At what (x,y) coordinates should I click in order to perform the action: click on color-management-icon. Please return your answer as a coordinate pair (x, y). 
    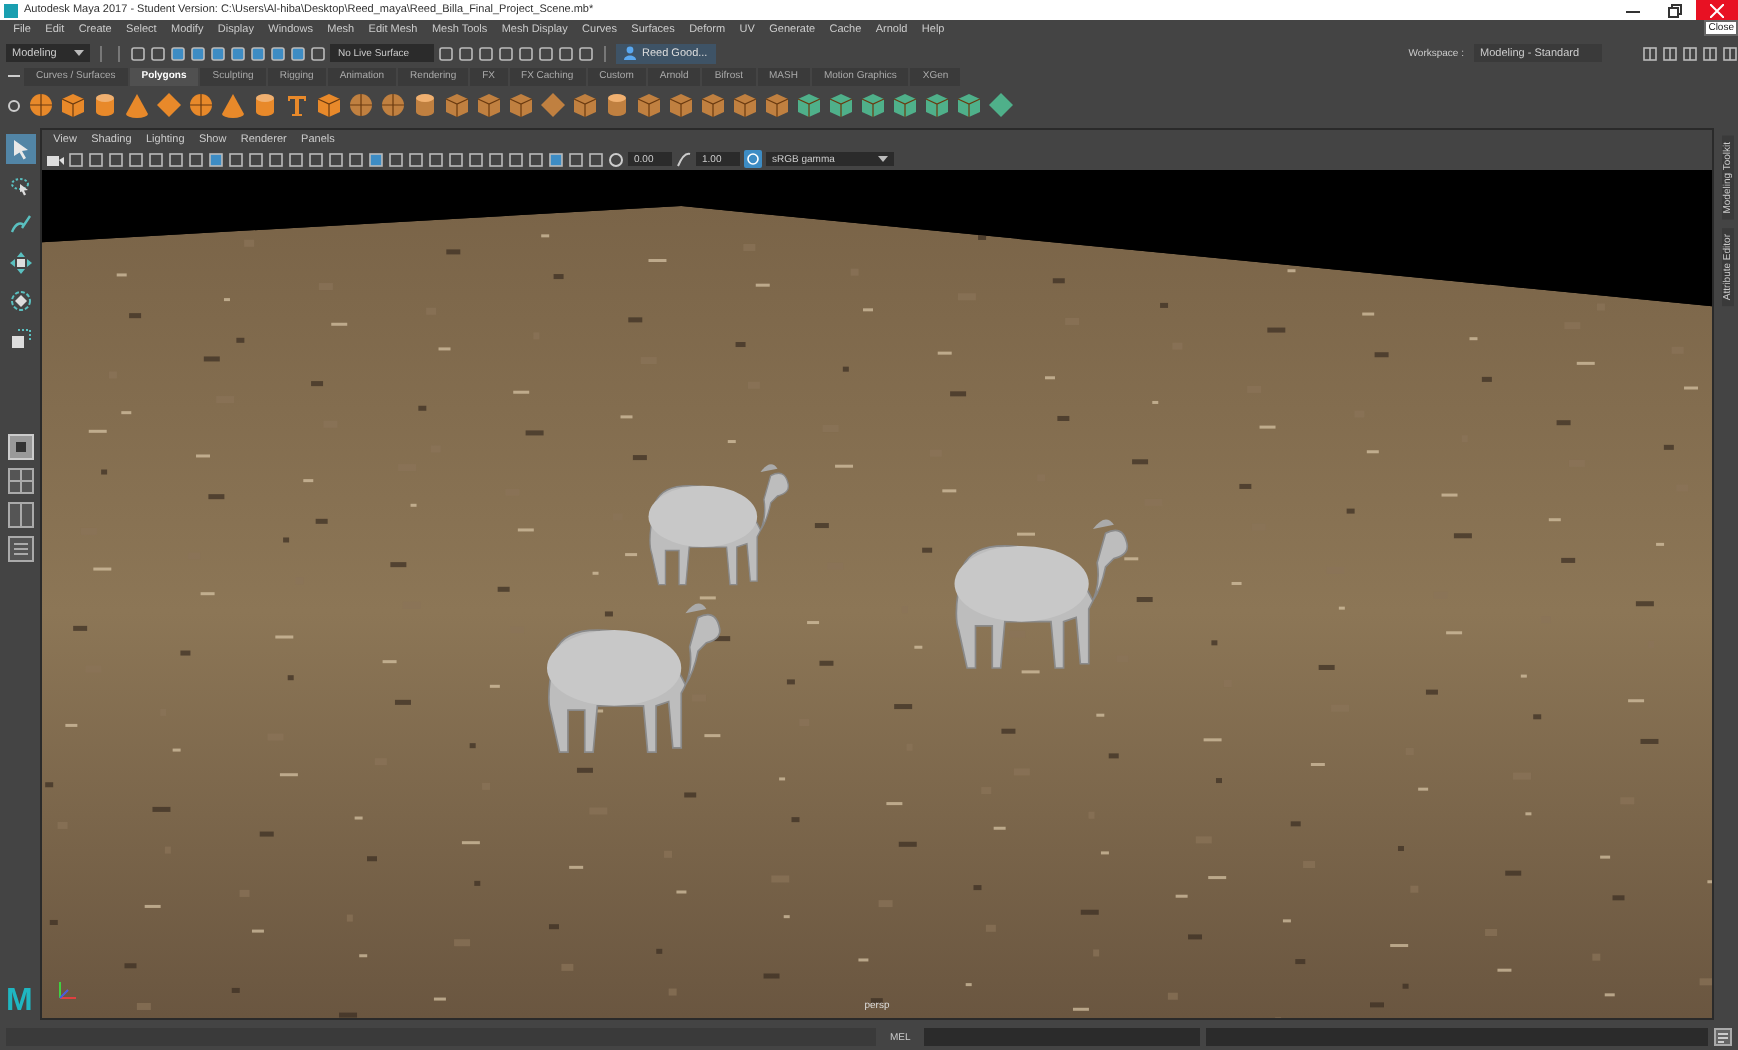
    Looking at the image, I should click on (753, 159).